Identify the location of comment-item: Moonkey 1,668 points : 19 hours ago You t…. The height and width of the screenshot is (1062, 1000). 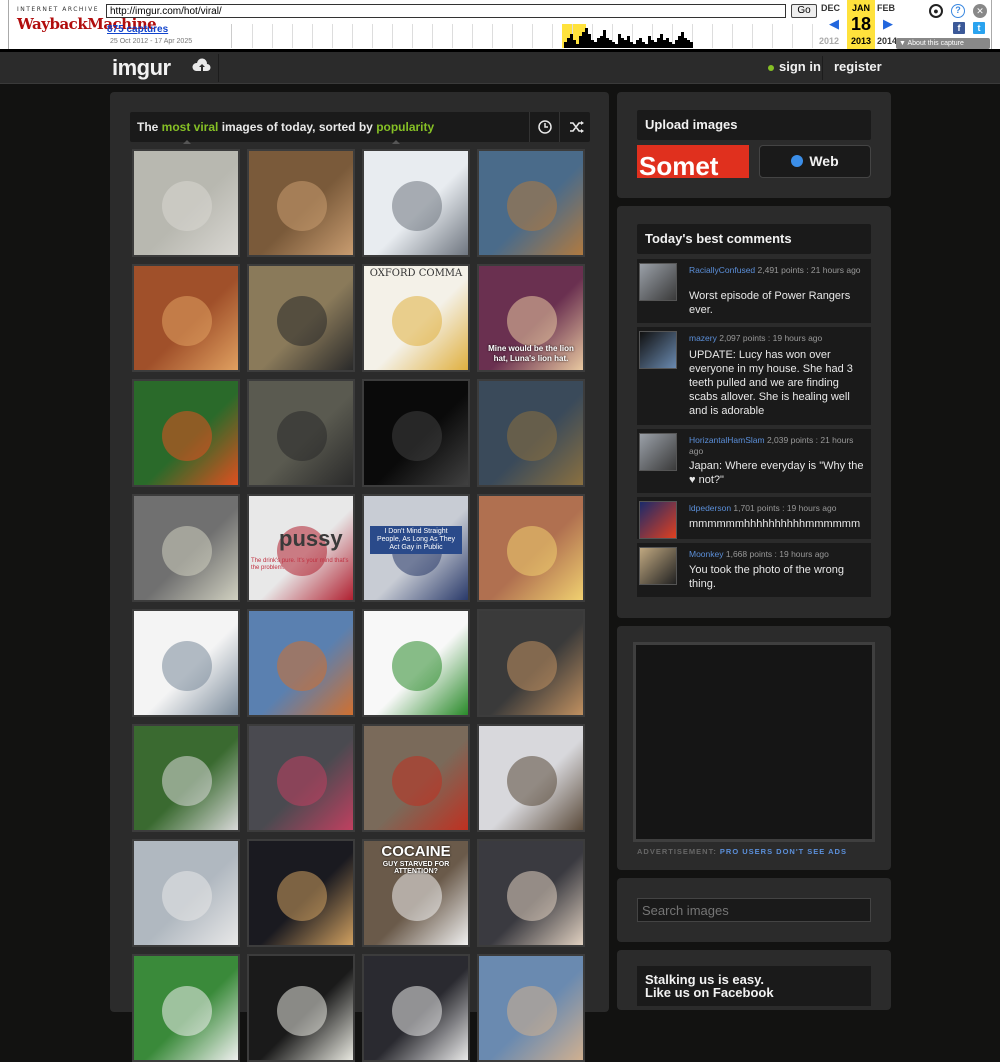
(754, 570).